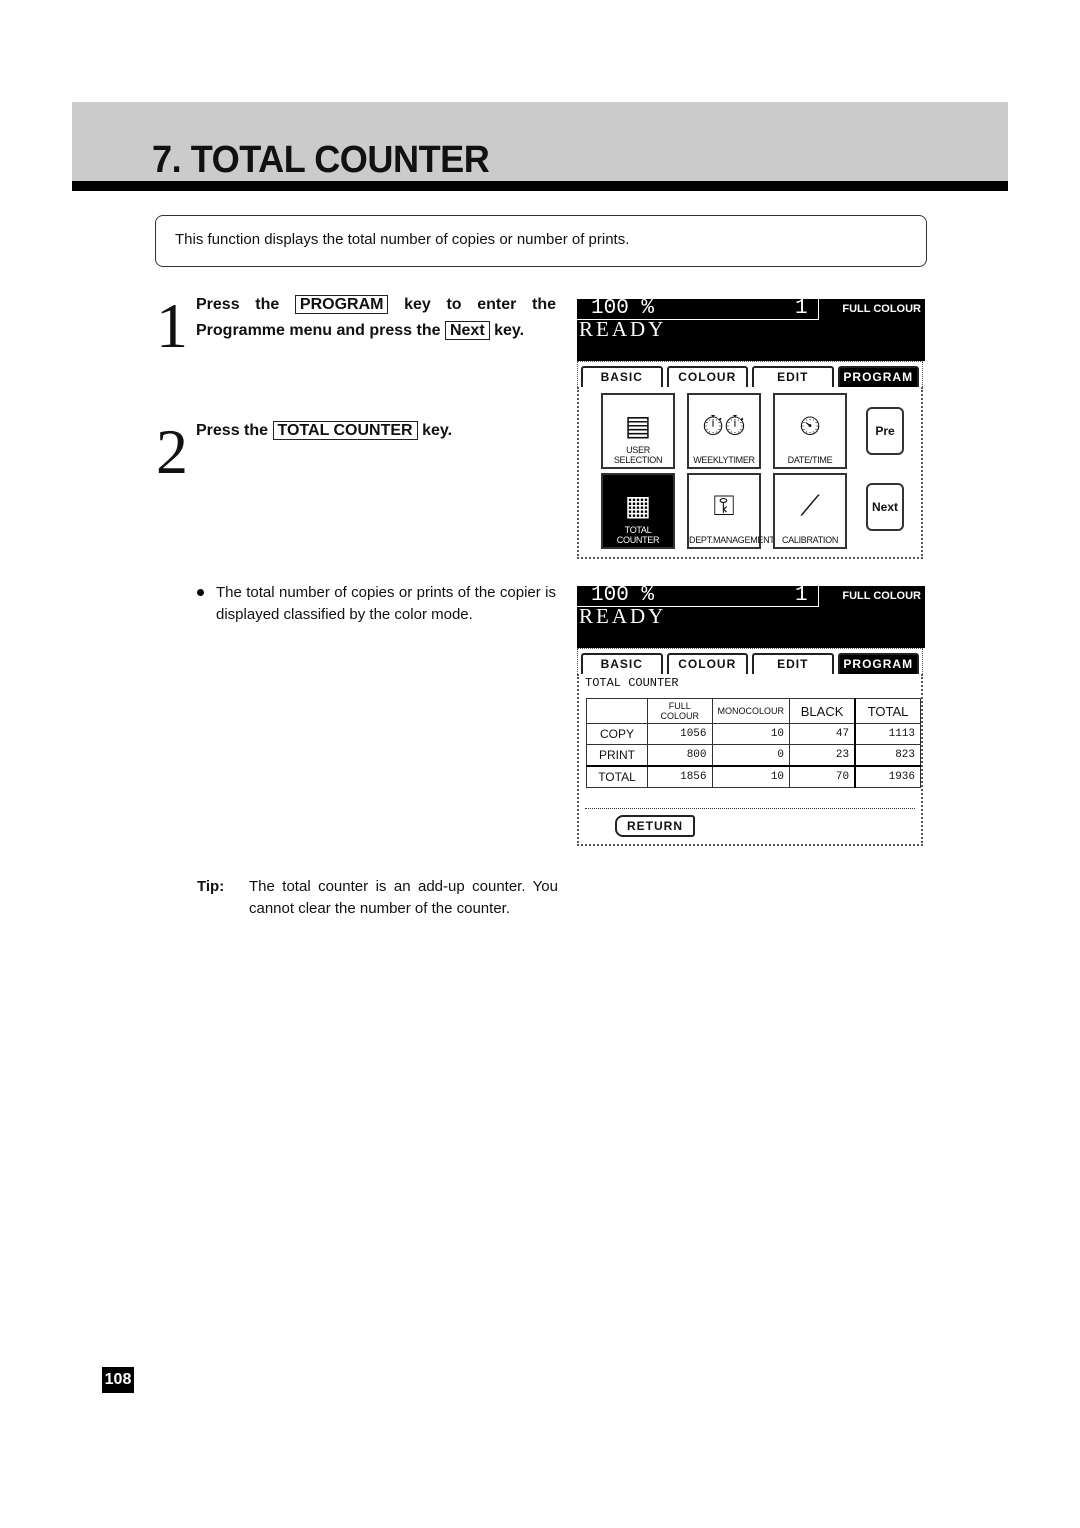 The height and width of the screenshot is (1528, 1080). I want to click on table-row-copy: COPY 1056 10 47 1113, so click(754, 734).